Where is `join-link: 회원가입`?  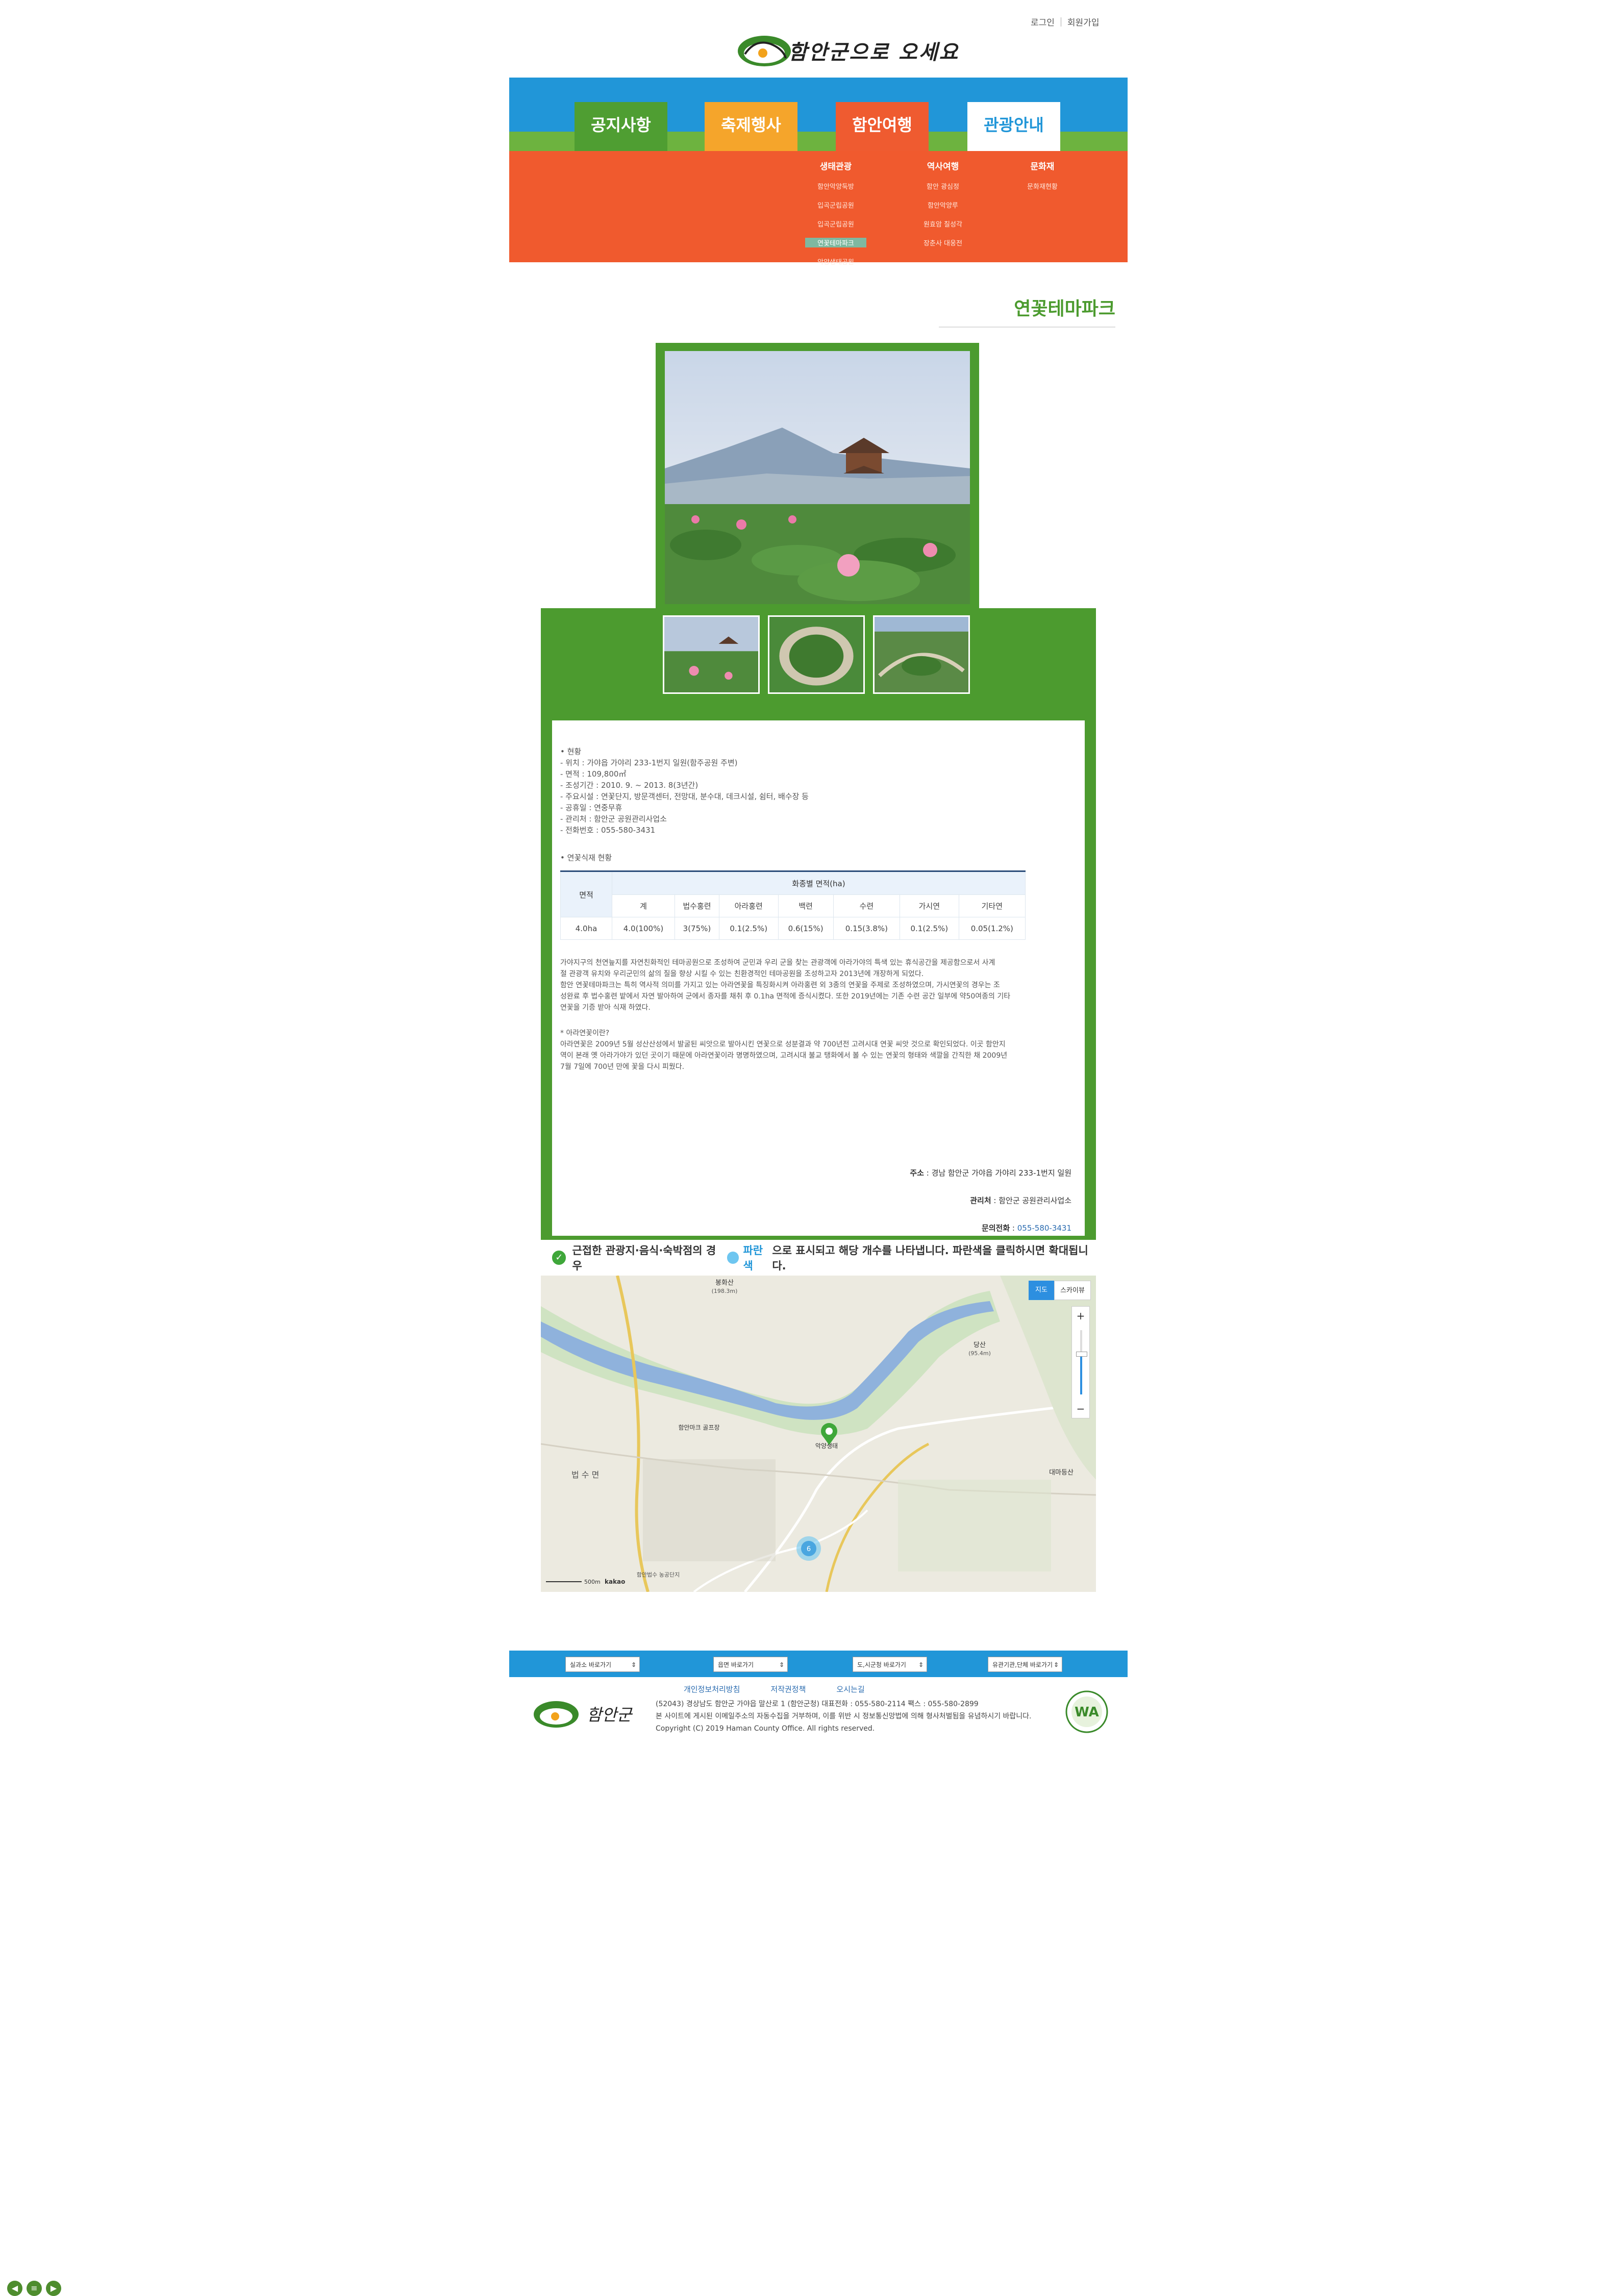
join-link: 회원가입 is located at coordinates (1083, 21).